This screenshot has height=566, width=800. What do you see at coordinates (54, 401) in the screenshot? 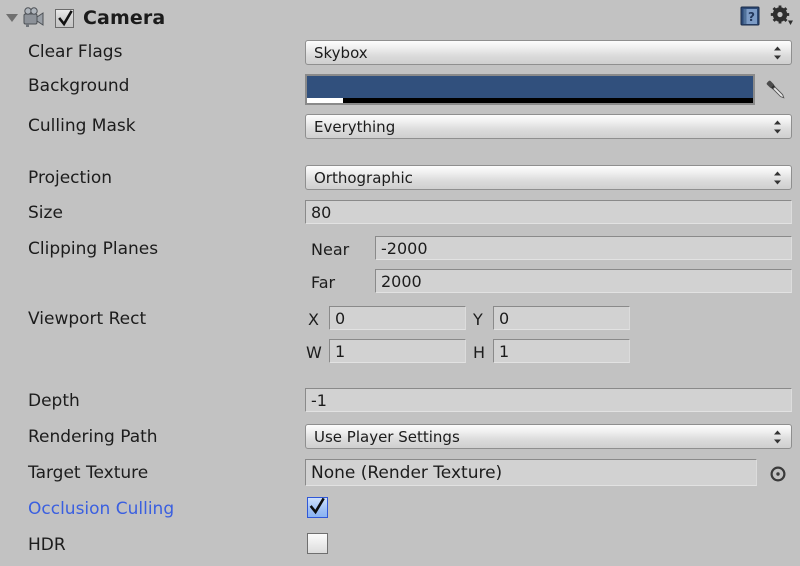
I see `depth-label: Depth` at bounding box center [54, 401].